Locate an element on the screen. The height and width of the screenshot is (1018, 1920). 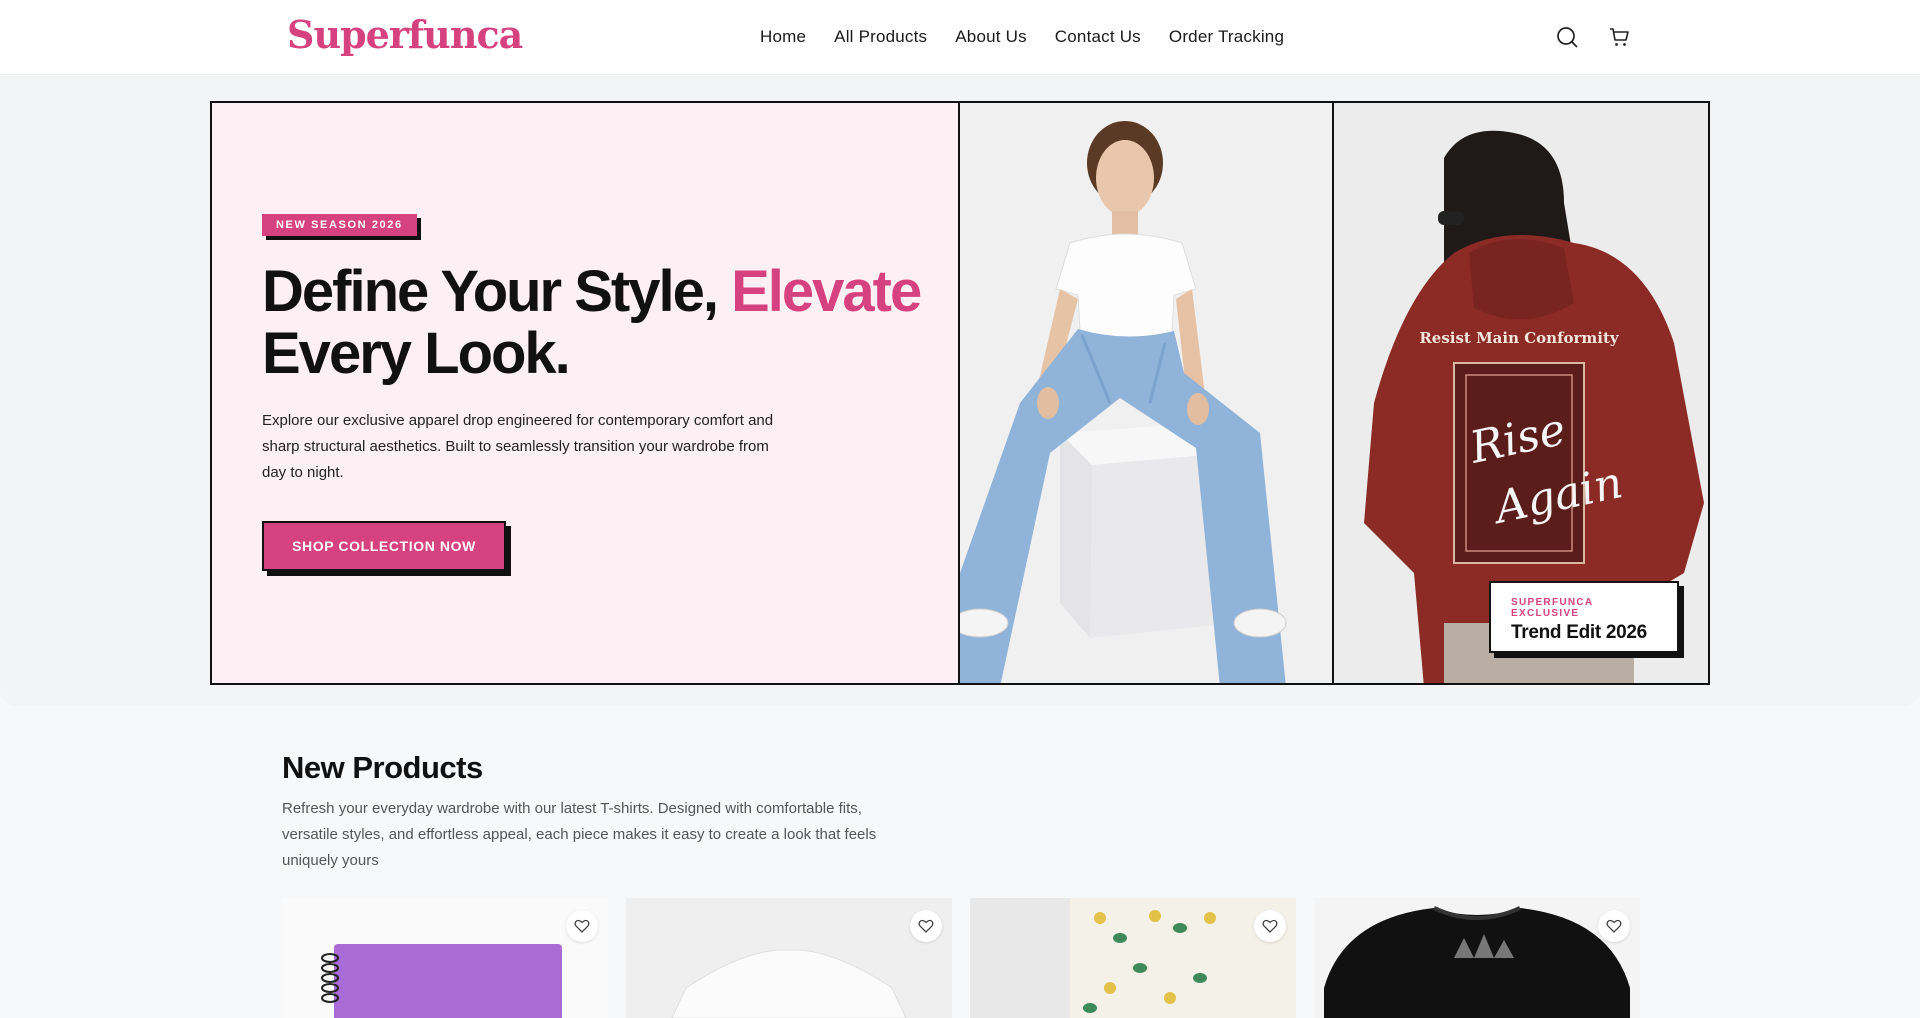
exclusive-card: SUPERFUNCA EXCLUSIVE Trend Edit 2026 is located at coordinates (1584, 617).